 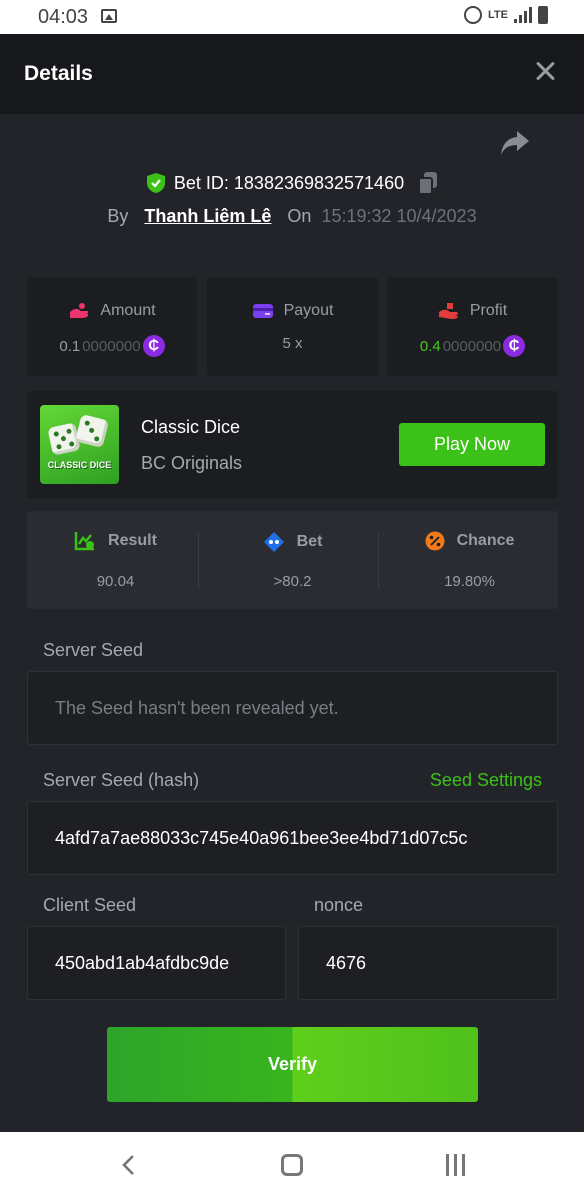 I want to click on profit-value: 0.4, so click(x=430, y=346).